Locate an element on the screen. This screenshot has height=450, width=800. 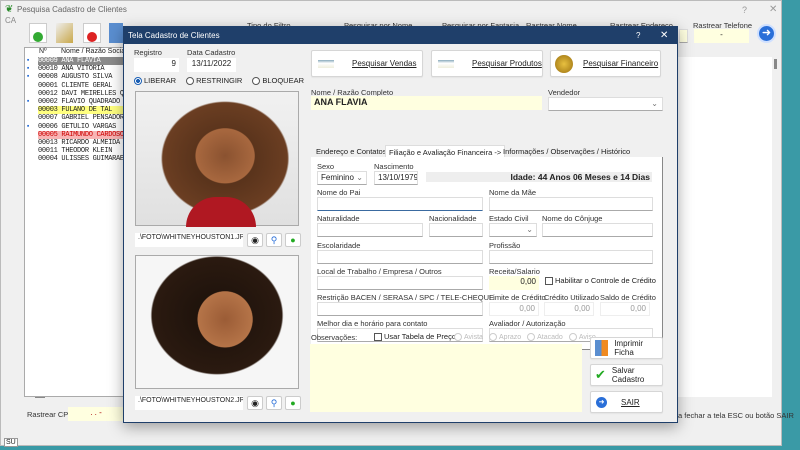
controle-credito-checkbox: Habilitar o Controle de Crédito is located at coordinates (600, 281).